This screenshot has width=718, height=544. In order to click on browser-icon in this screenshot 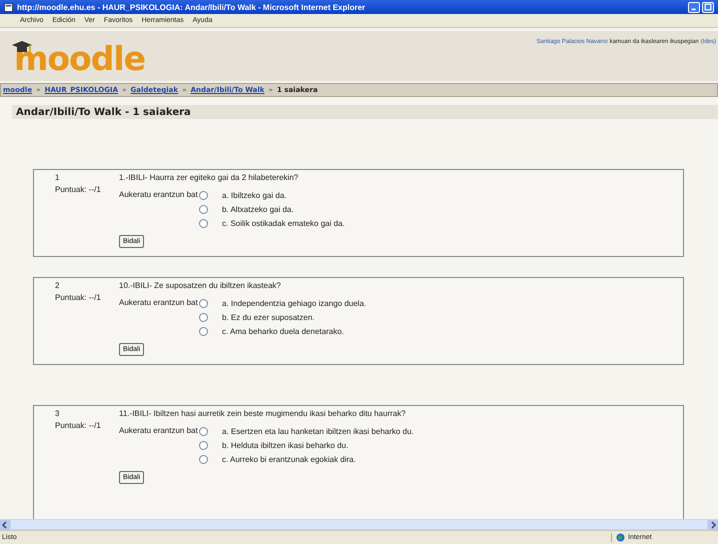, I will do `click(8, 7)`.